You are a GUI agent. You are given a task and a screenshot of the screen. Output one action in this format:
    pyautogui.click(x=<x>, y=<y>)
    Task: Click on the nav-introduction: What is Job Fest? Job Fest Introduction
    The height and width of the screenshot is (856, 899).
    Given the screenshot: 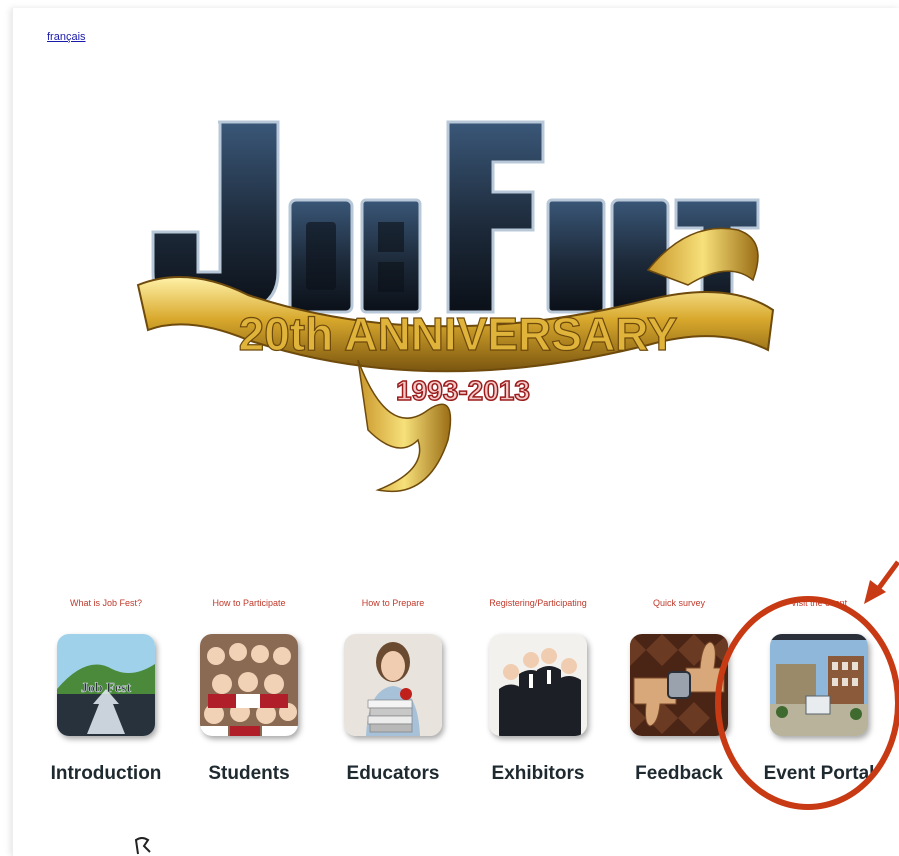 What is the action you would take?
    pyautogui.click(x=106, y=691)
    